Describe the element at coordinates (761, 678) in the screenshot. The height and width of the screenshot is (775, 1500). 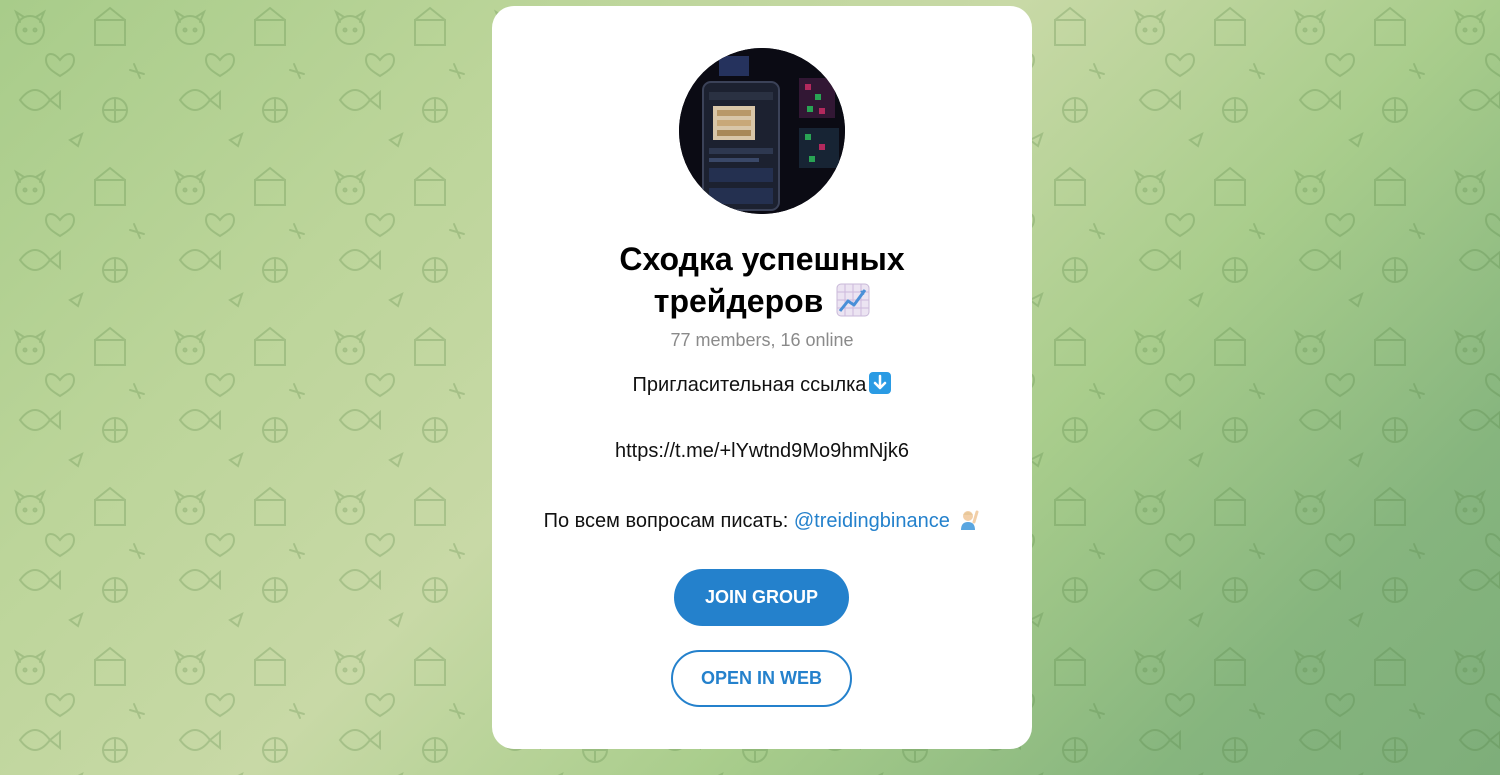
I see `open-in-web-button: OPEN IN WEB` at that location.